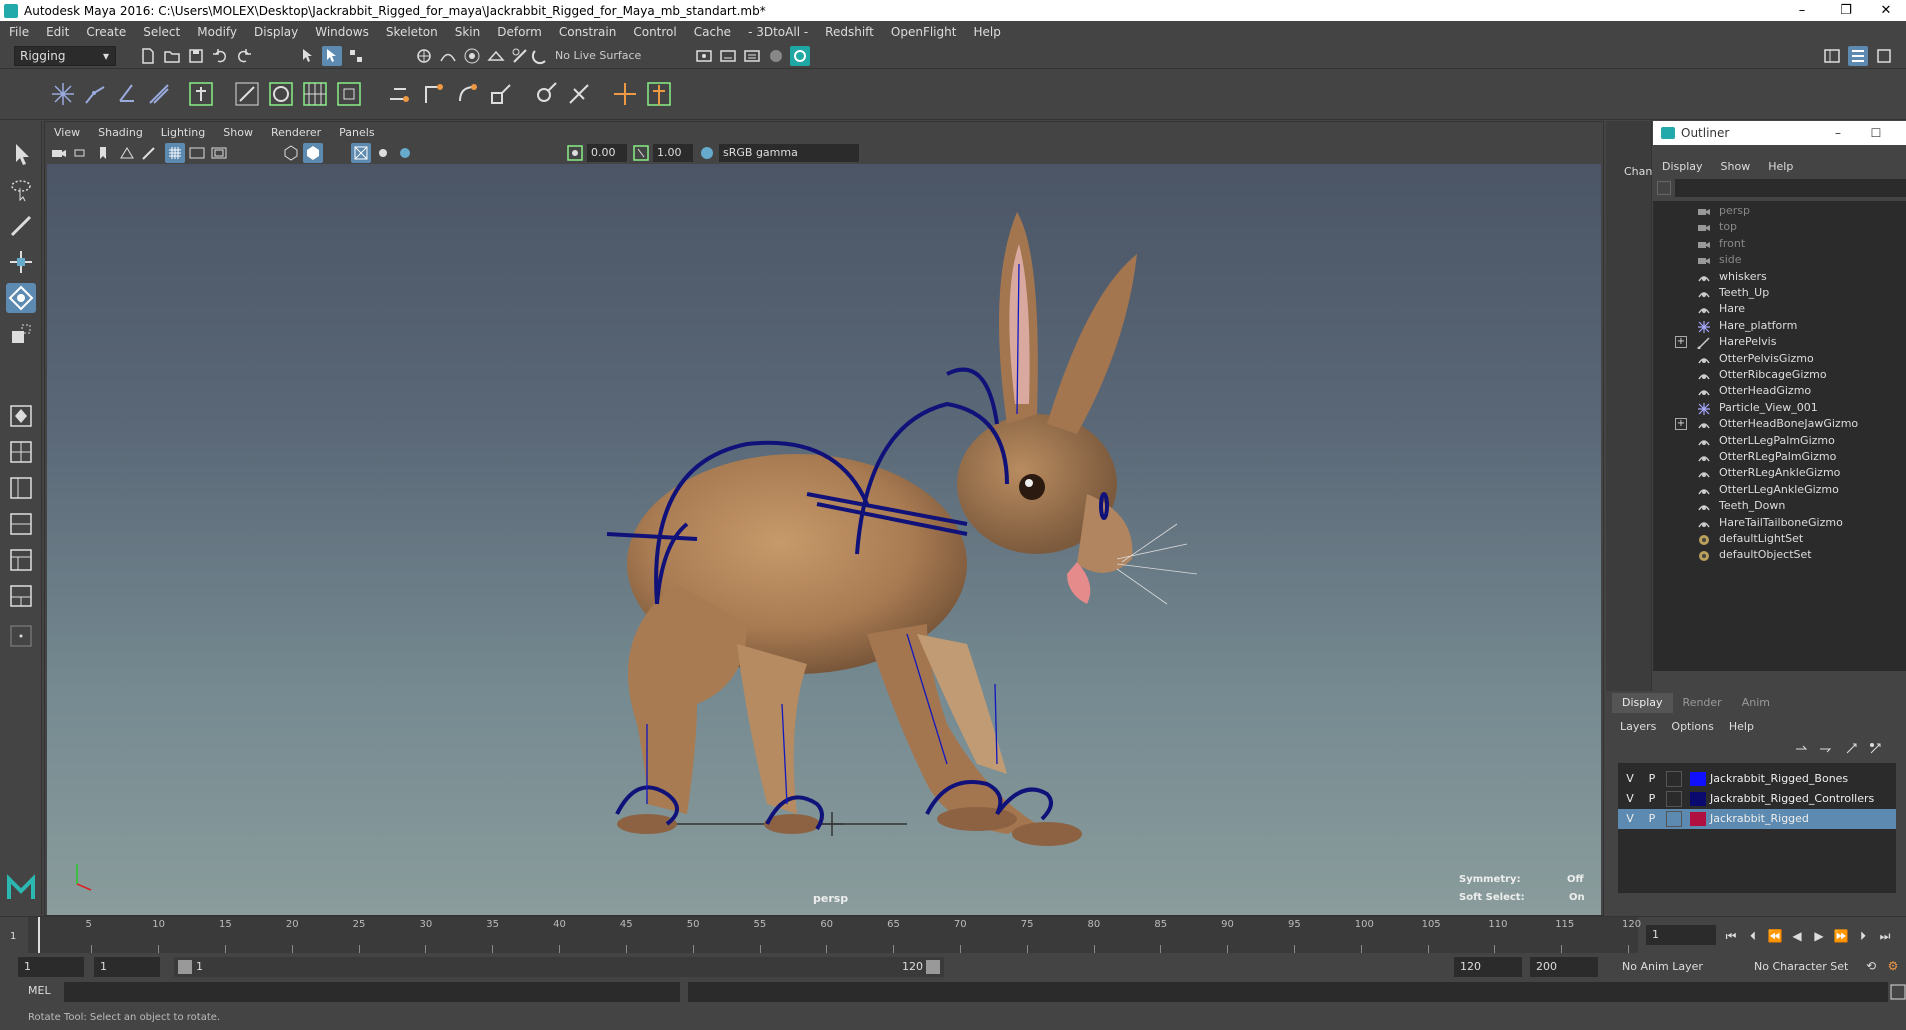 Image resolution: width=1906 pixels, height=1030 pixels. What do you see at coordinates (148, 56) in the screenshot?
I see `new-scene-icon` at bounding box center [148, 56].